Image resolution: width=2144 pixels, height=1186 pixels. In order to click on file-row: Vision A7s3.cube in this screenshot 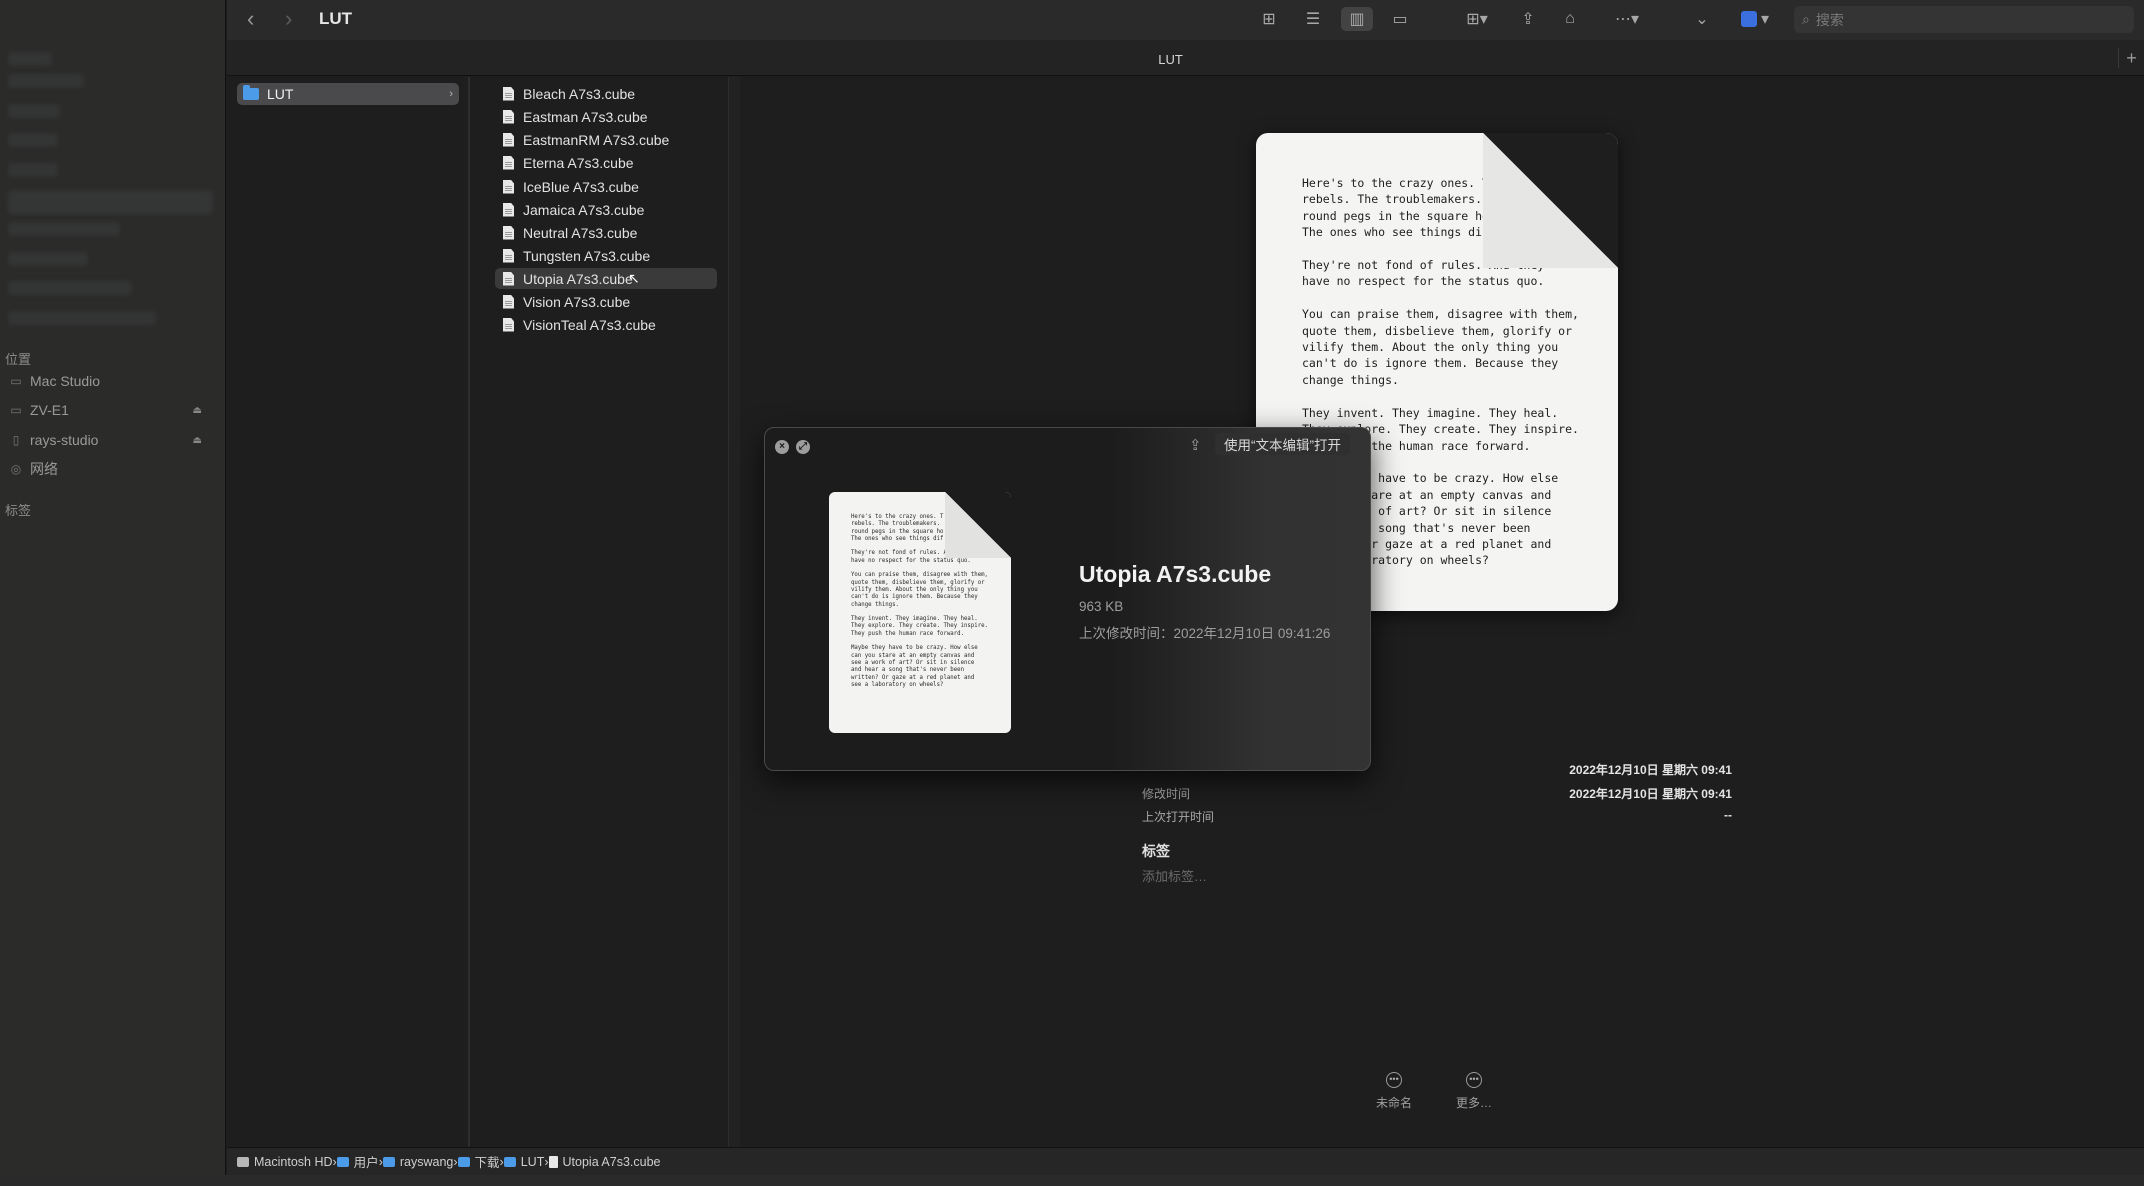, I will do `click(606, 301)`.